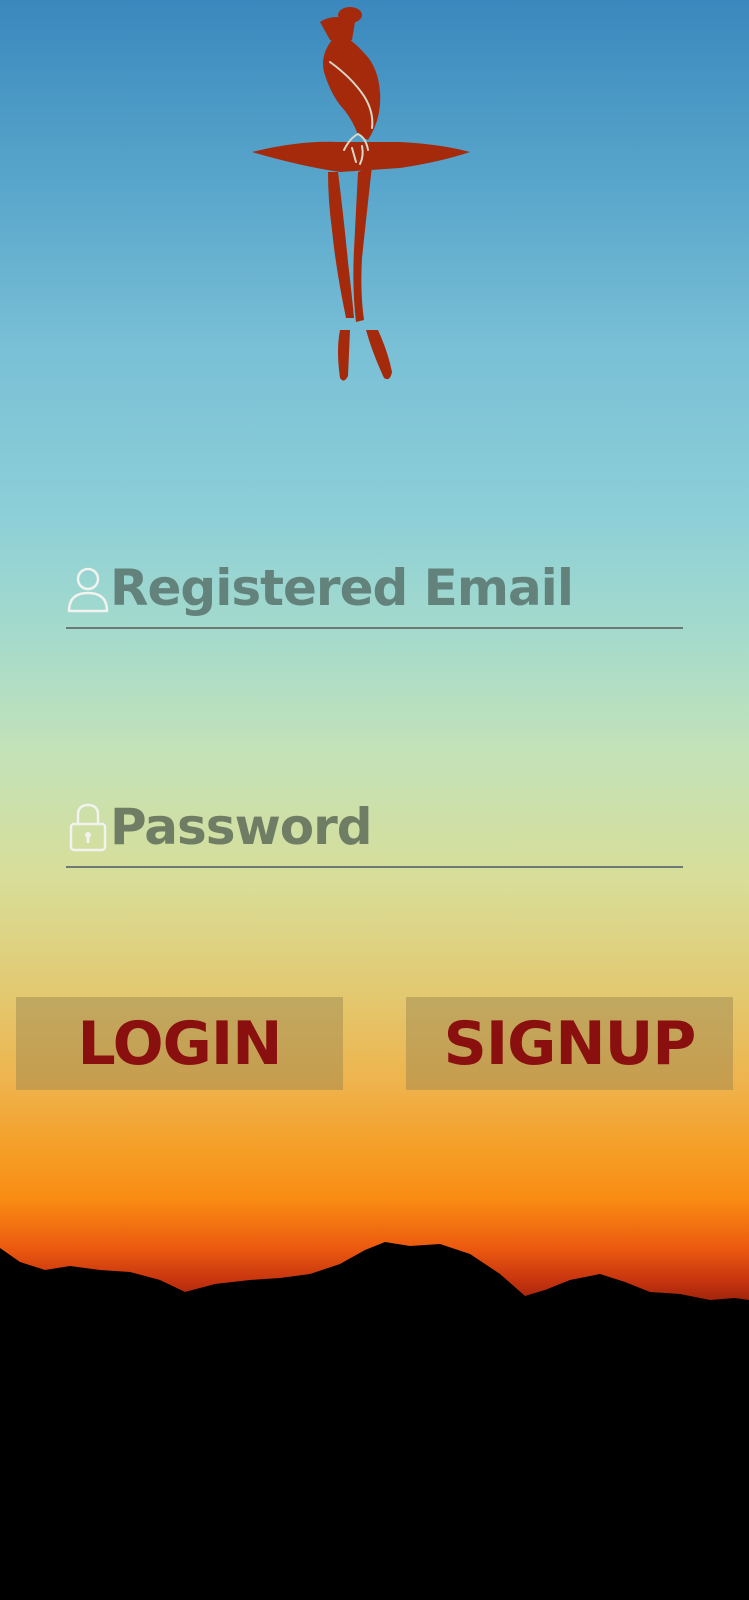  Describe the element at coordinates (374, 824) in the screenshot. I see `password-field: Password` at that location.